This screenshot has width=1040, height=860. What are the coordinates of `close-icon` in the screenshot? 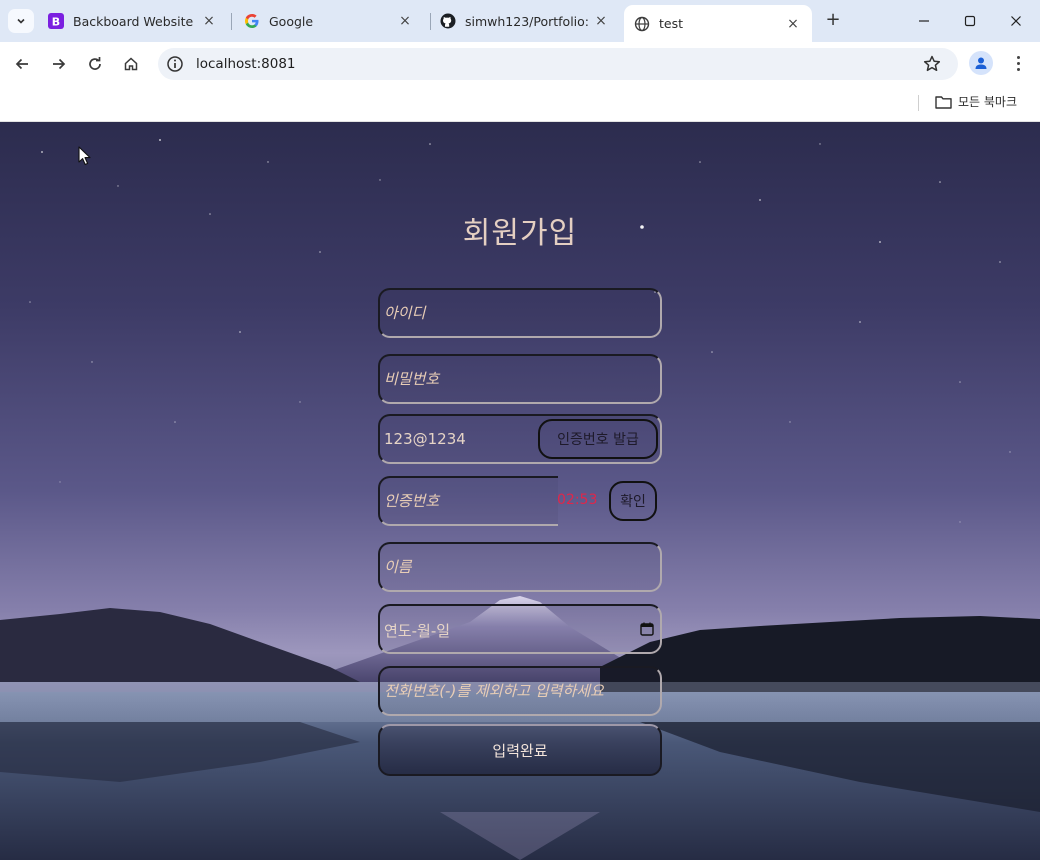 It's located at (1016, 21).